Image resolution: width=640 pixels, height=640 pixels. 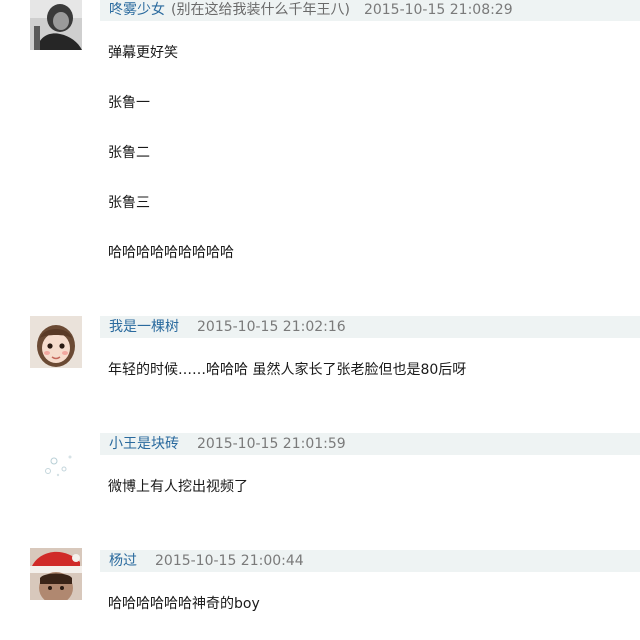 I want to click on username-link: 我是一棵树, so click(x=144, y=327).